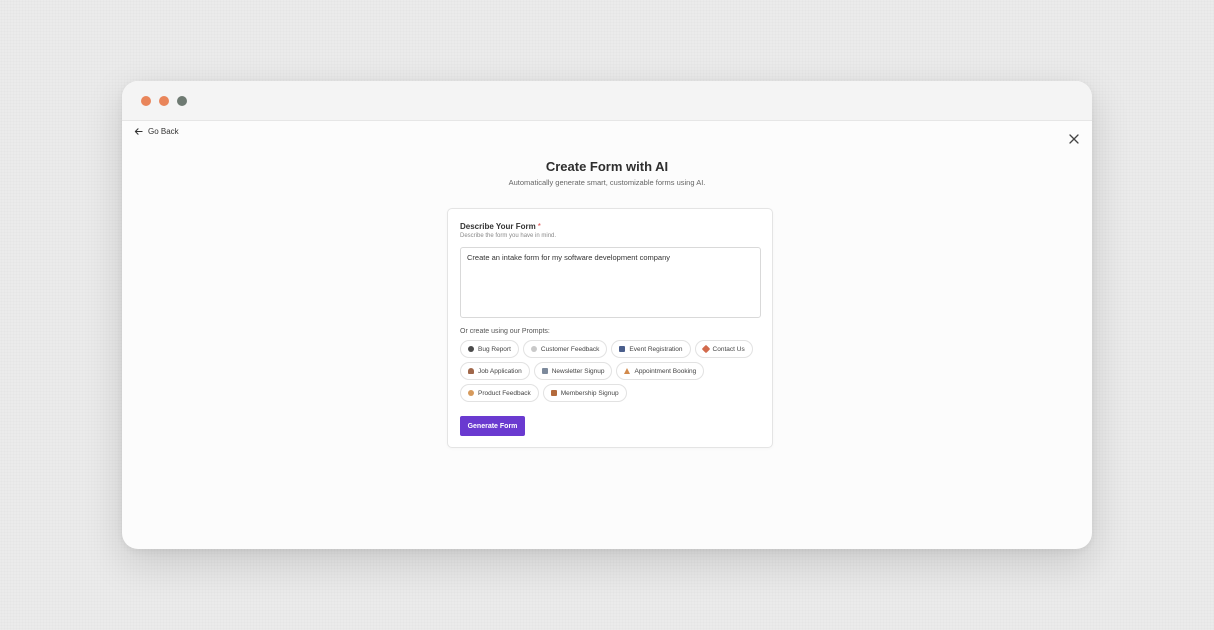 This screenshot has height=630, width=1214. I want to click on close-button, so click(1074, 138).